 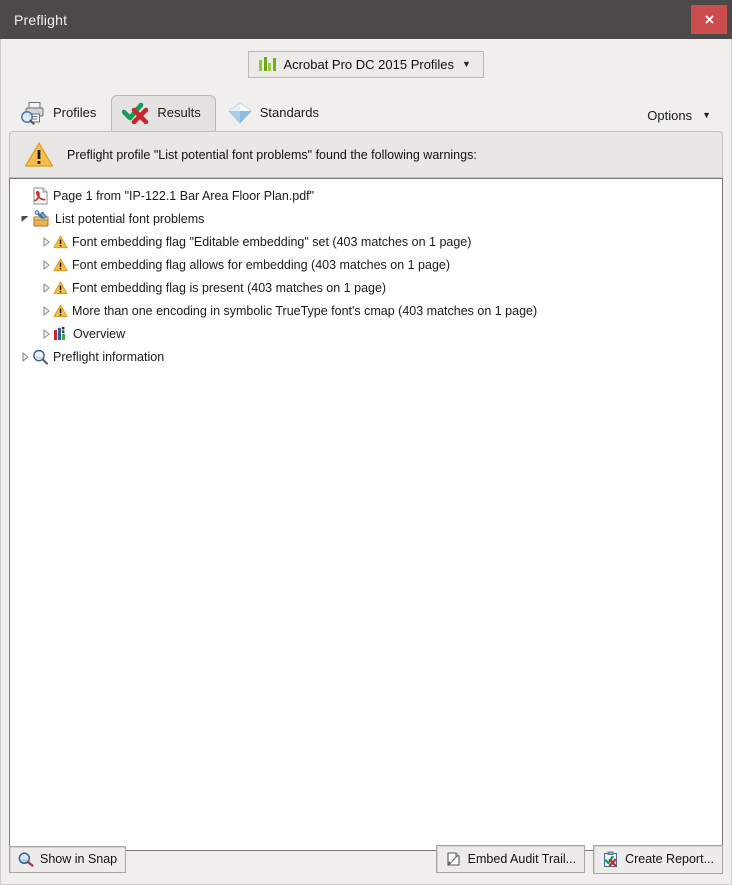 What do you see at coordinates (366, 109) in the screenshot?
I see `tab-bar: Profiles Results Standards Options ▼` at bounding box center [366, 109].